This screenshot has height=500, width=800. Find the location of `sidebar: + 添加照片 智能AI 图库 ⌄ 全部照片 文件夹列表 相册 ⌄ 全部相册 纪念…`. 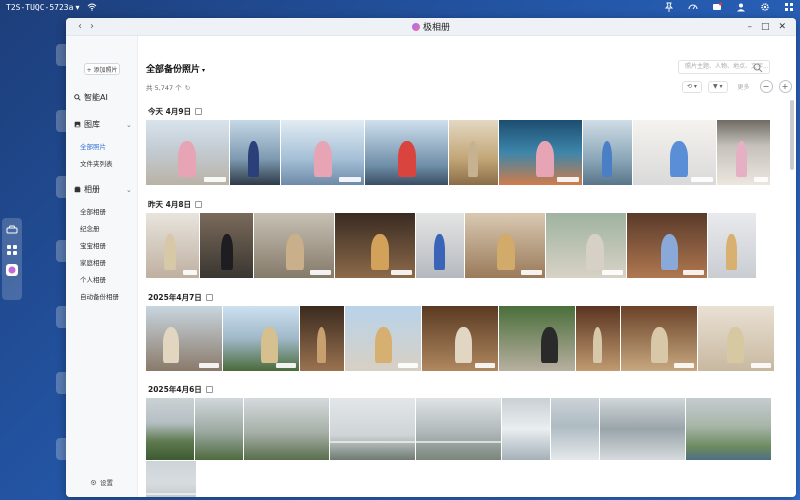

sidebar: + 添加照片 智能AI 图库 ⌄ 全部照片 文件夹列表 相册 ⌄ 全部相册 纪念… is located at coordinates (102, 266).